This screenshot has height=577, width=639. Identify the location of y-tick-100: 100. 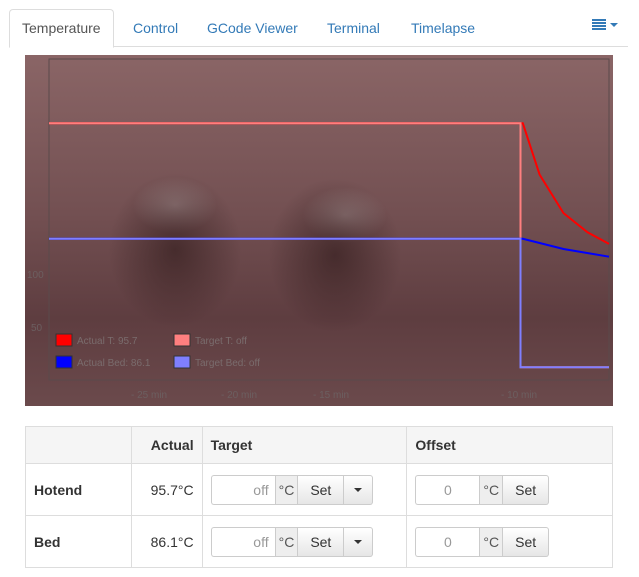
(35, 275).